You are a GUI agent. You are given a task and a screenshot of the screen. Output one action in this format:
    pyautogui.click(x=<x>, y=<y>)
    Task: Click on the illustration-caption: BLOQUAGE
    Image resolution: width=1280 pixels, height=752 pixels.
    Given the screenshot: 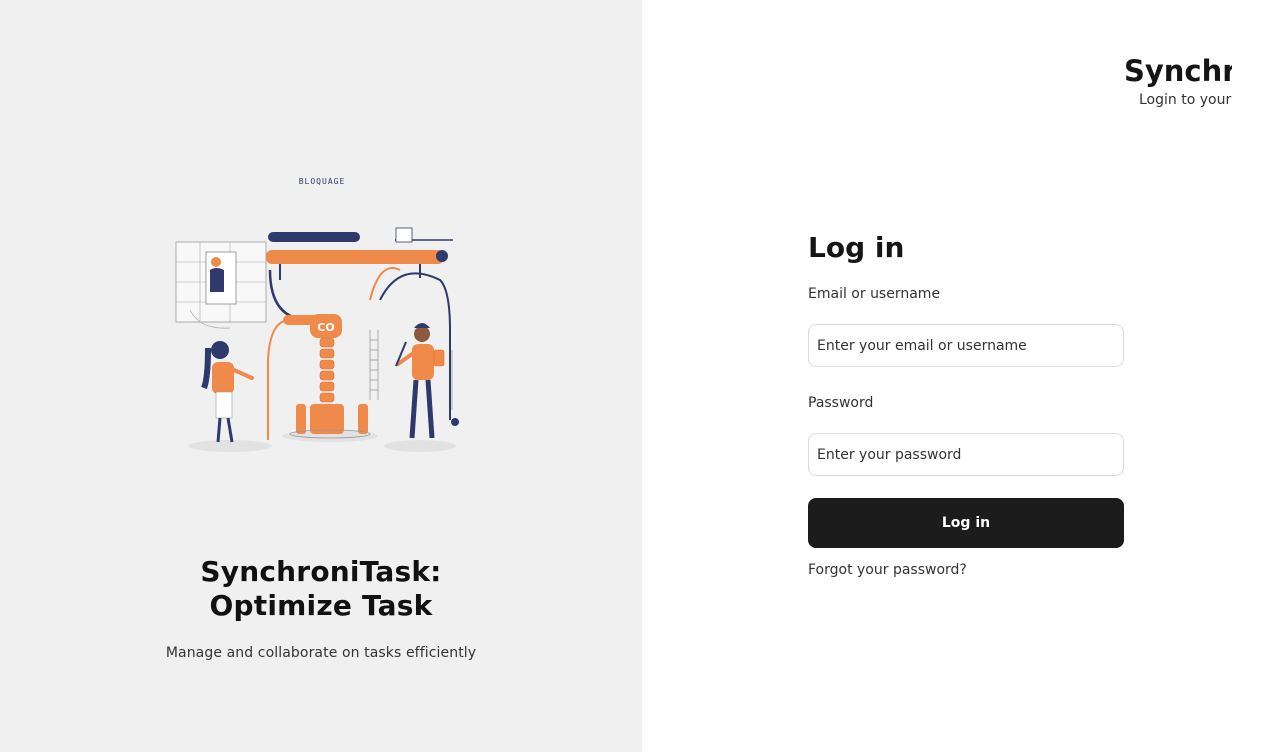 What is the action you would take?
    pyautogui.click(x=322, y=181)
    